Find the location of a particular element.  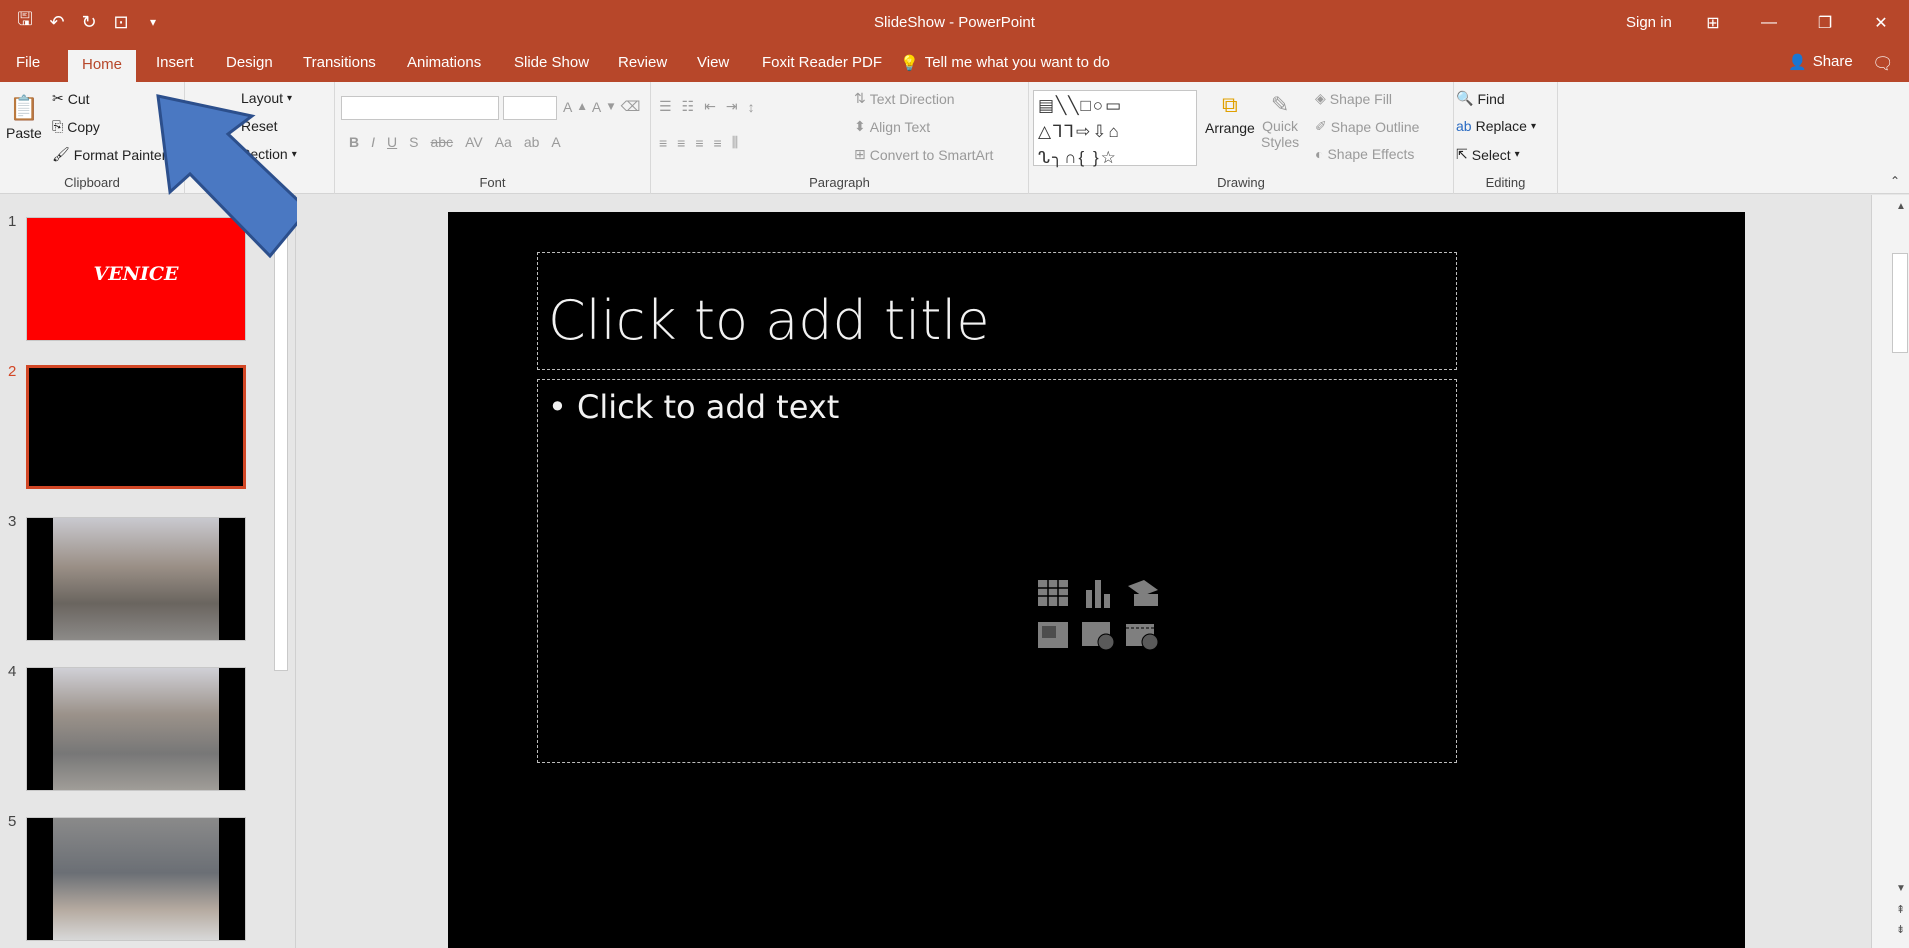

tab-file: File is located at coordinates (28, 62).